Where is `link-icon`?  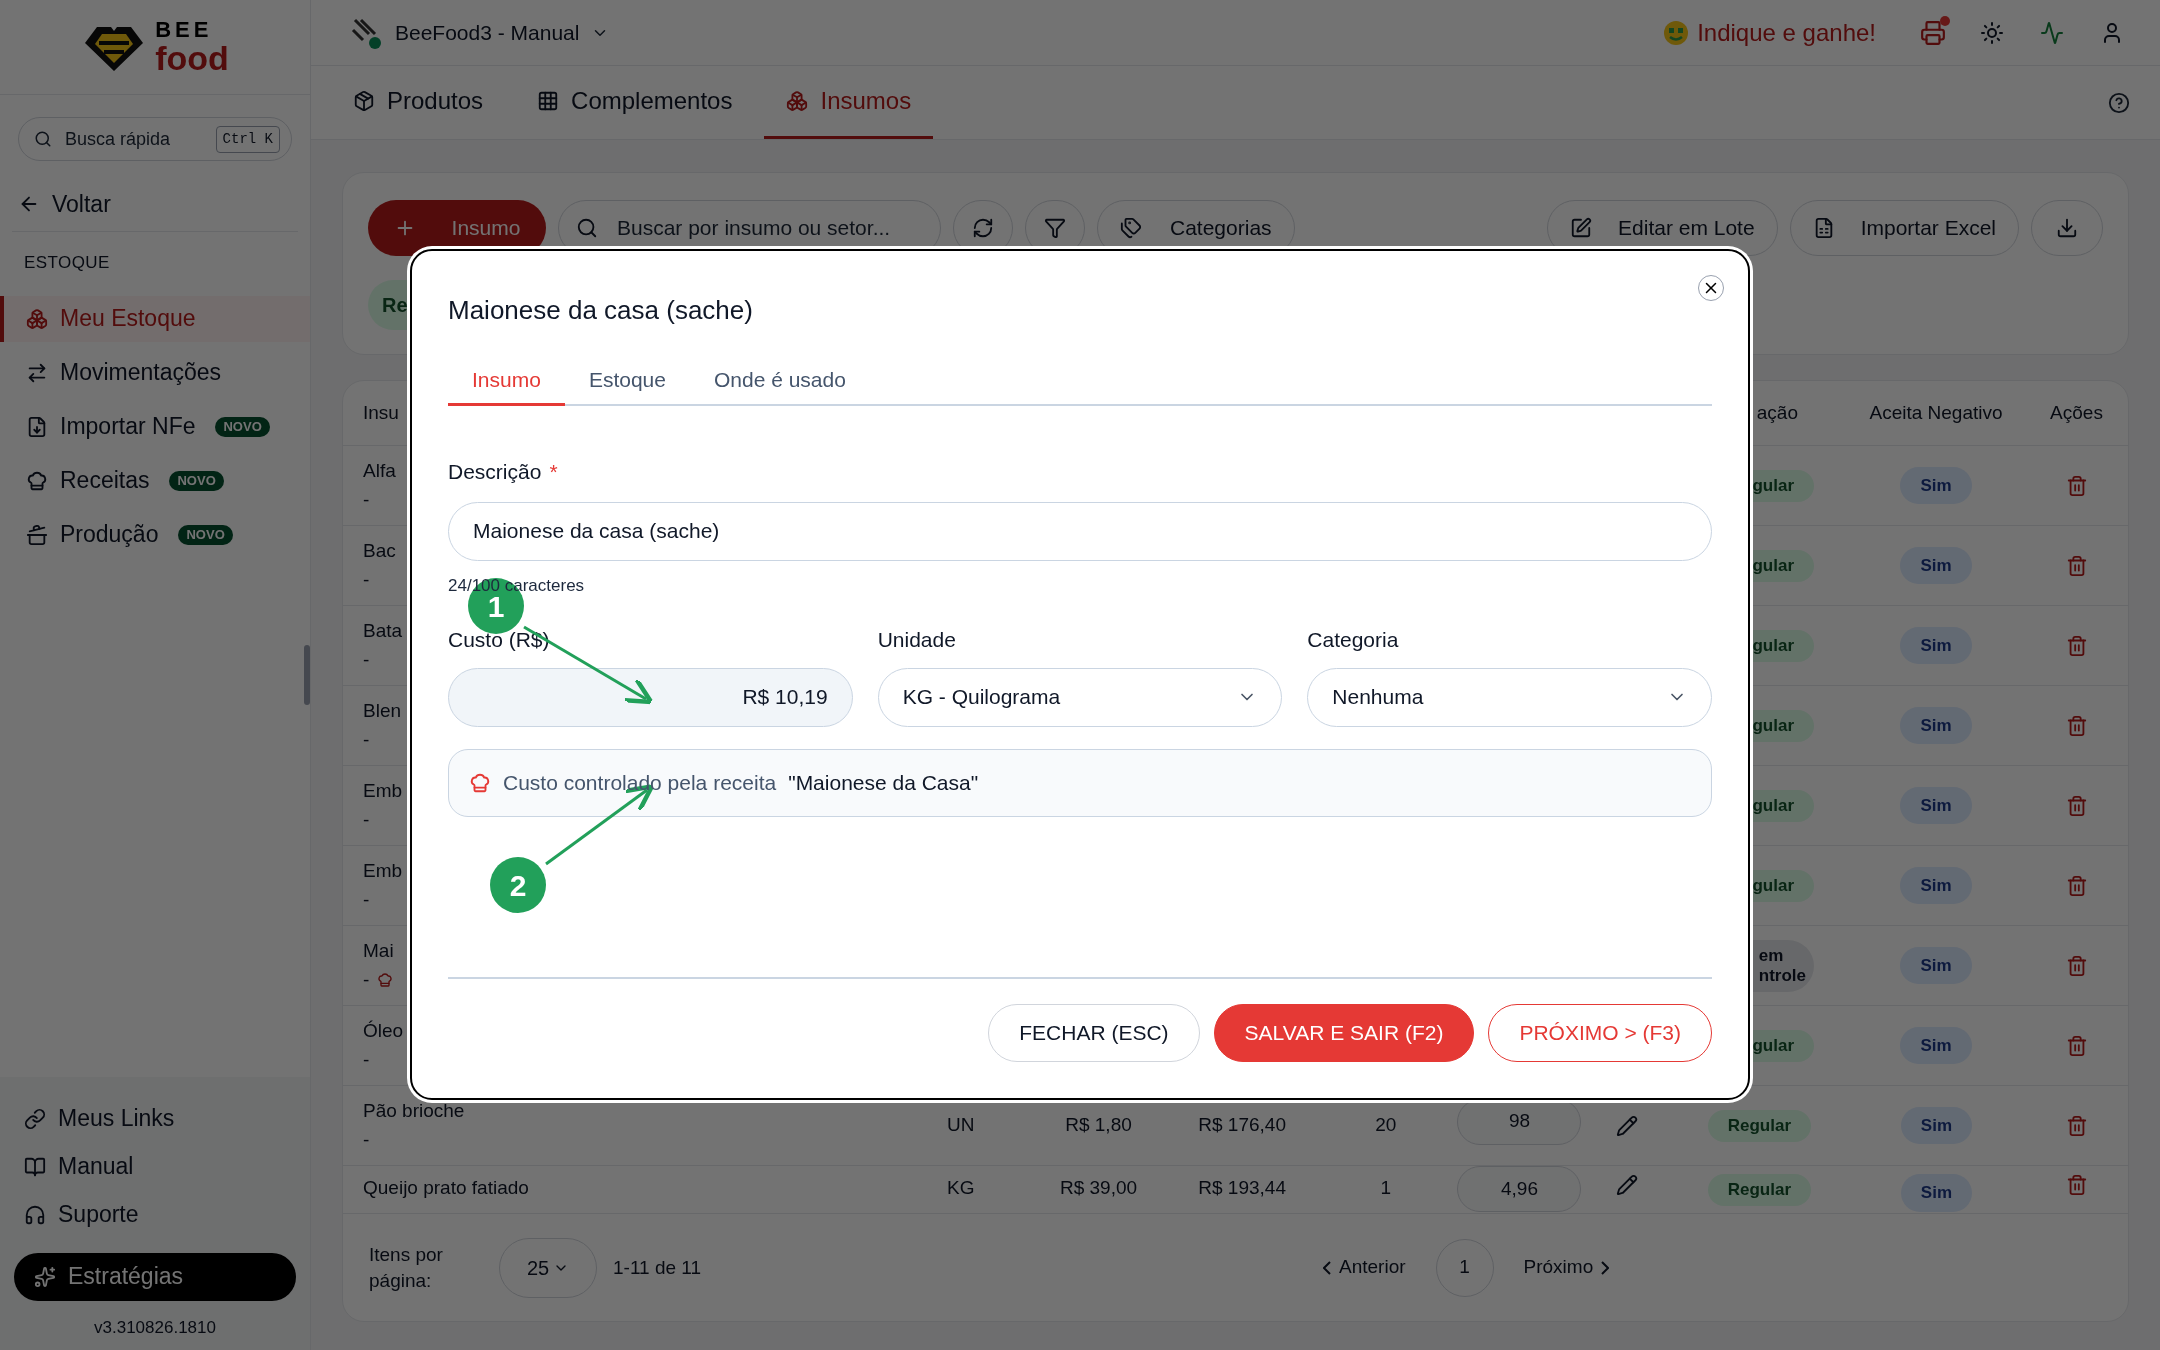 link-icon is located at coordinates (35, 1118).